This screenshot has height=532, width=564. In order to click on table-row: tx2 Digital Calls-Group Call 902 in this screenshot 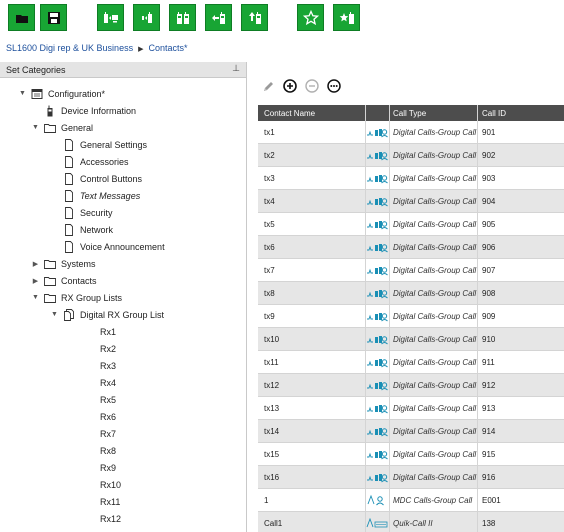, I will do `click(411, 155)`.